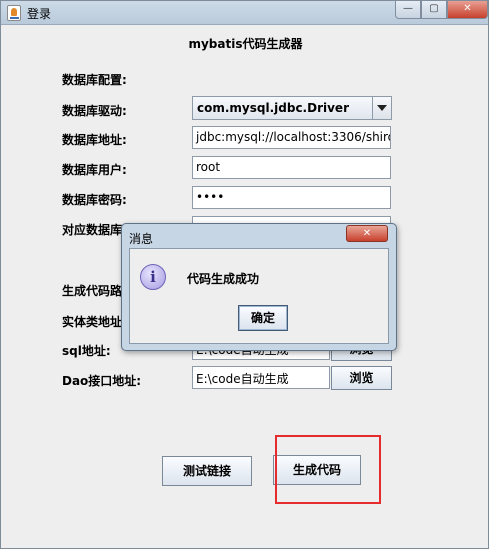 The image size is (489, 549). I want to click on app-header: mybatis代码生成器, so click(245, 44).